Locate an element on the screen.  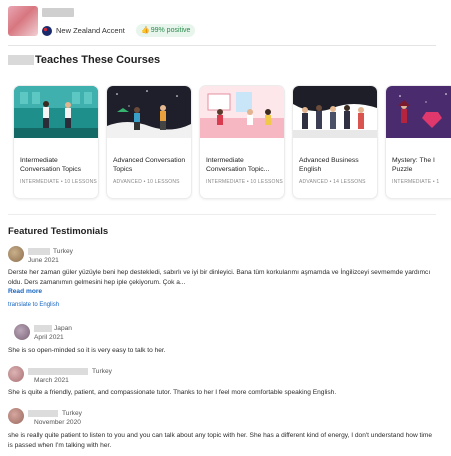
course-title: Advanced Business English is located at coordinates (329, 165).